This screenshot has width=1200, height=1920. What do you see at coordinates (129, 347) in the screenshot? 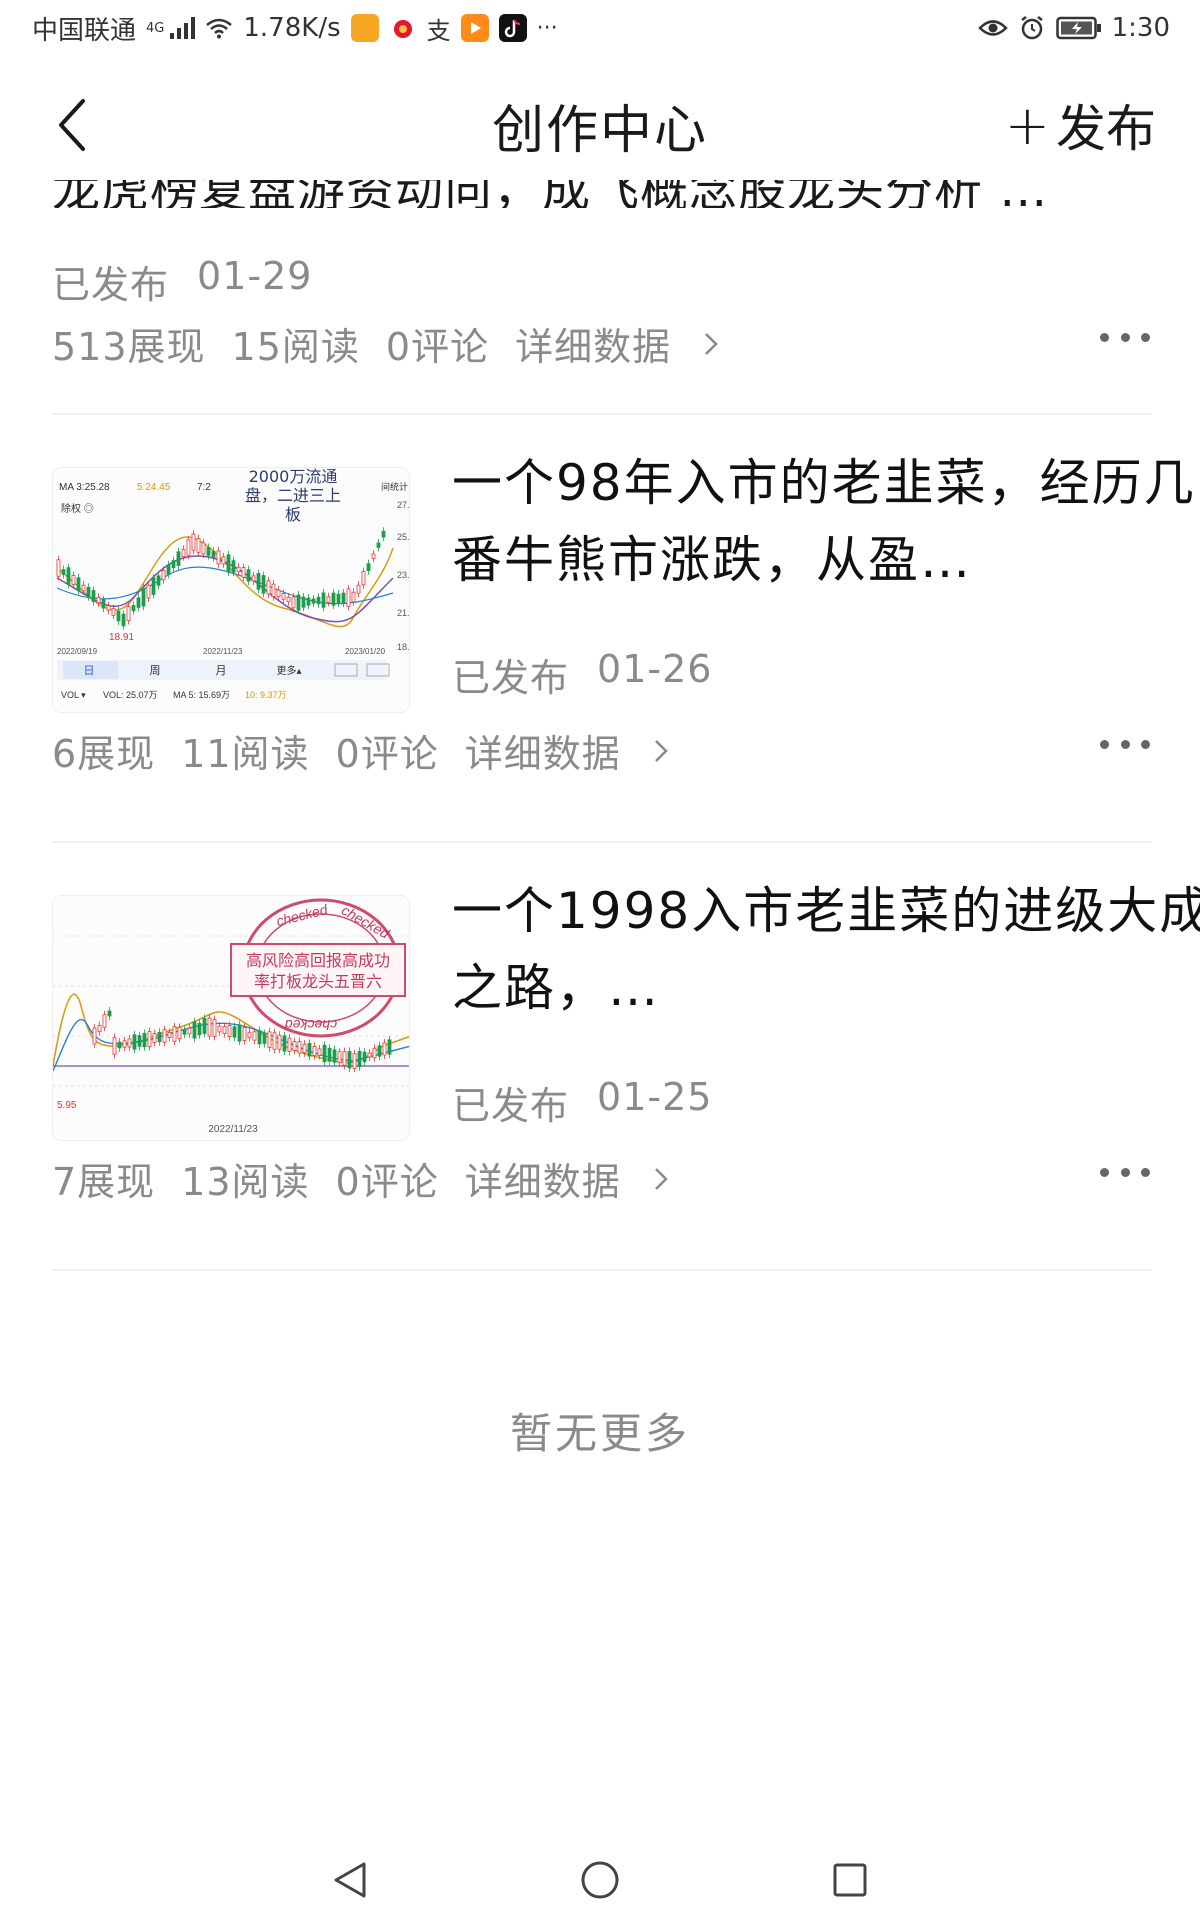
I see `impressions-count: 513展现` at bounding box center [129, 347].